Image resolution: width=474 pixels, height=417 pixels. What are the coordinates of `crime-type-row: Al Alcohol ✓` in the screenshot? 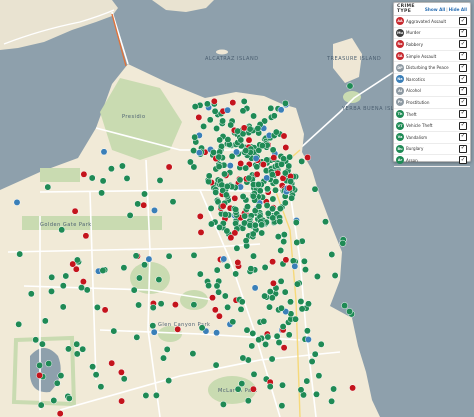 It's located at (432, 92).